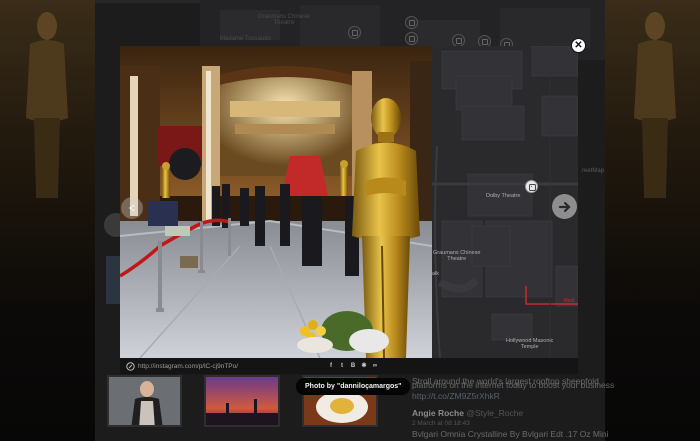 This screenshot has height=441, width=700. I want to click on photo-url: http://instagram.com/p/lC-cj9nTPo/, so click(188, 366).